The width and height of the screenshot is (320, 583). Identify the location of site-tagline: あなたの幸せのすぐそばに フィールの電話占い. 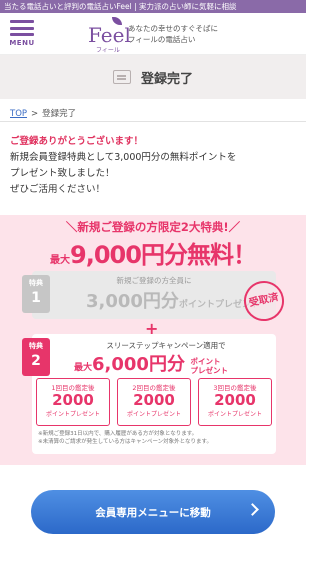
(173, 34).